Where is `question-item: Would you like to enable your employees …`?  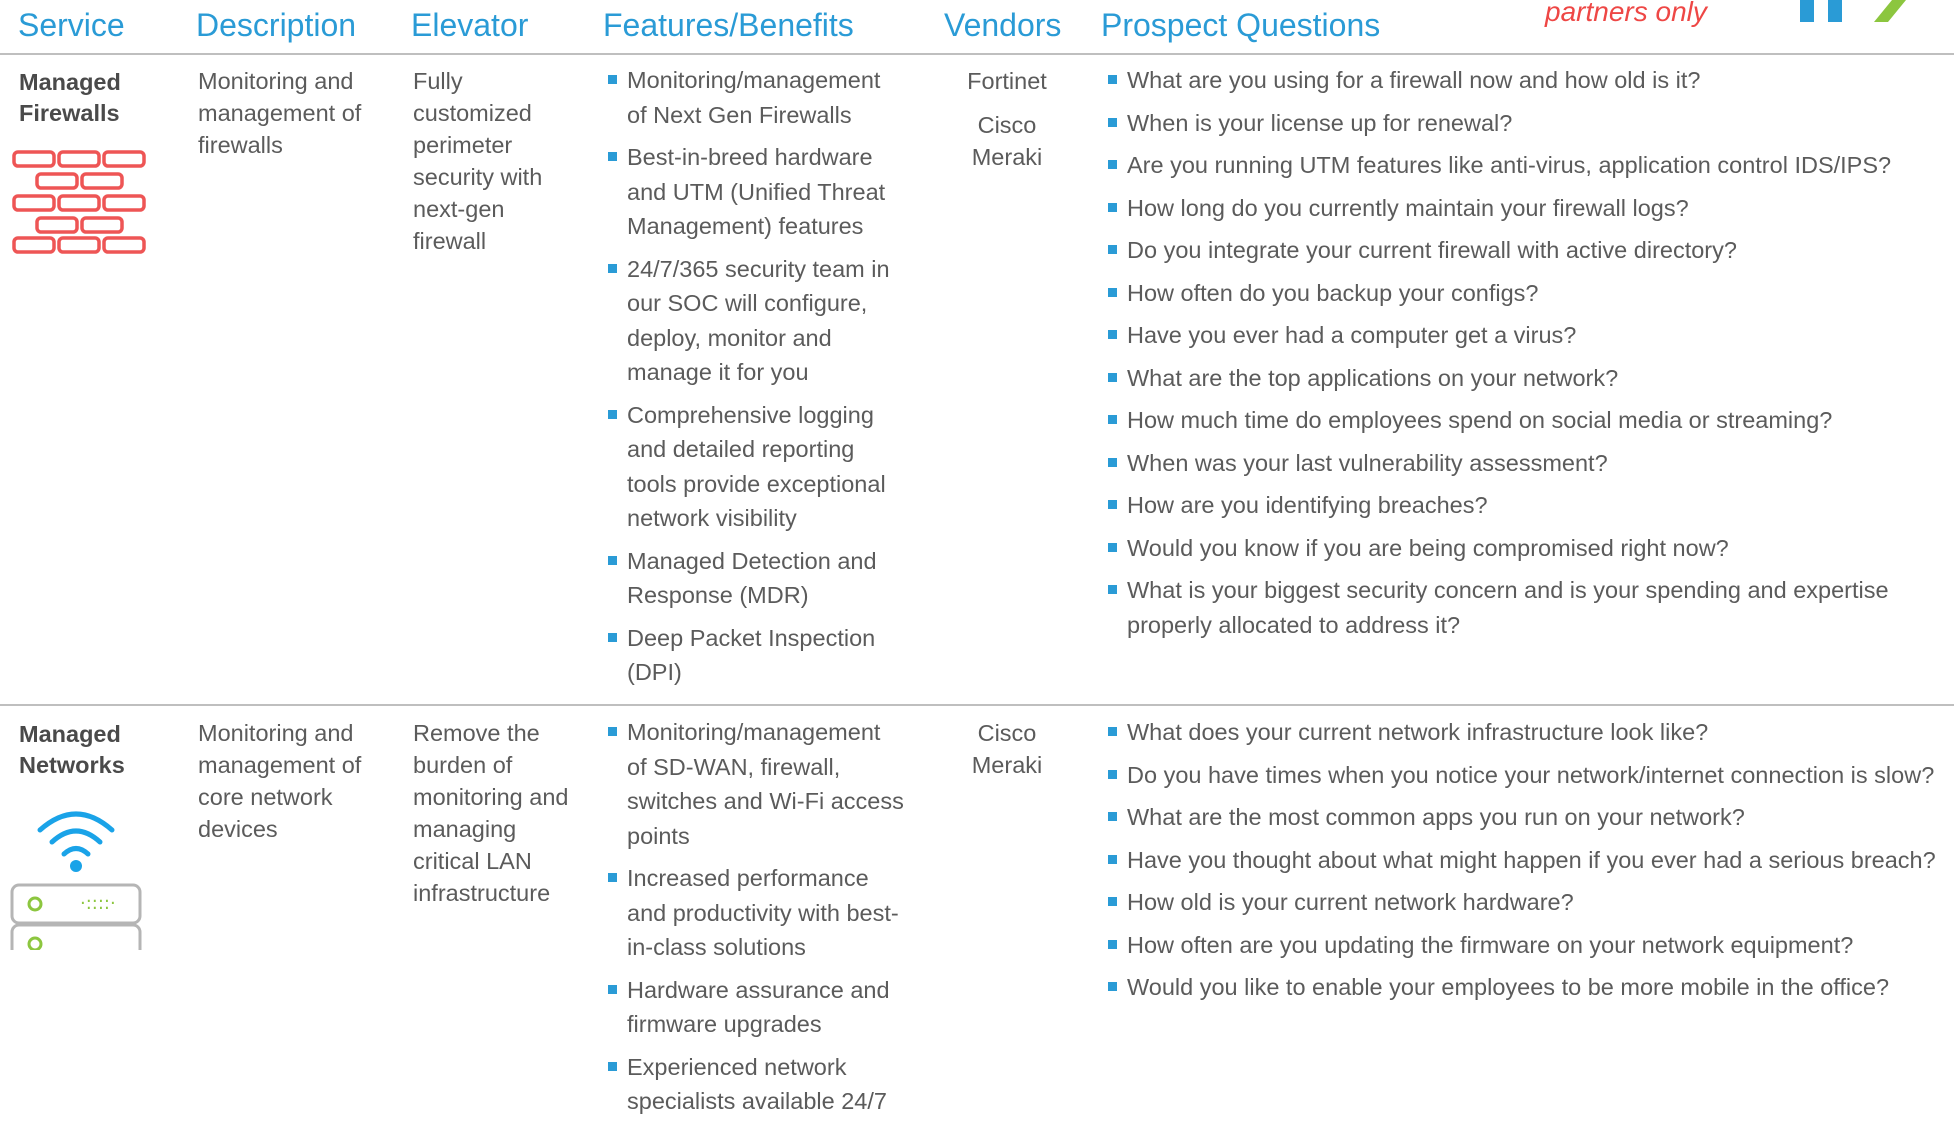
question-item: Would you like to enable your employees … is located at coordinates (1524, 987).